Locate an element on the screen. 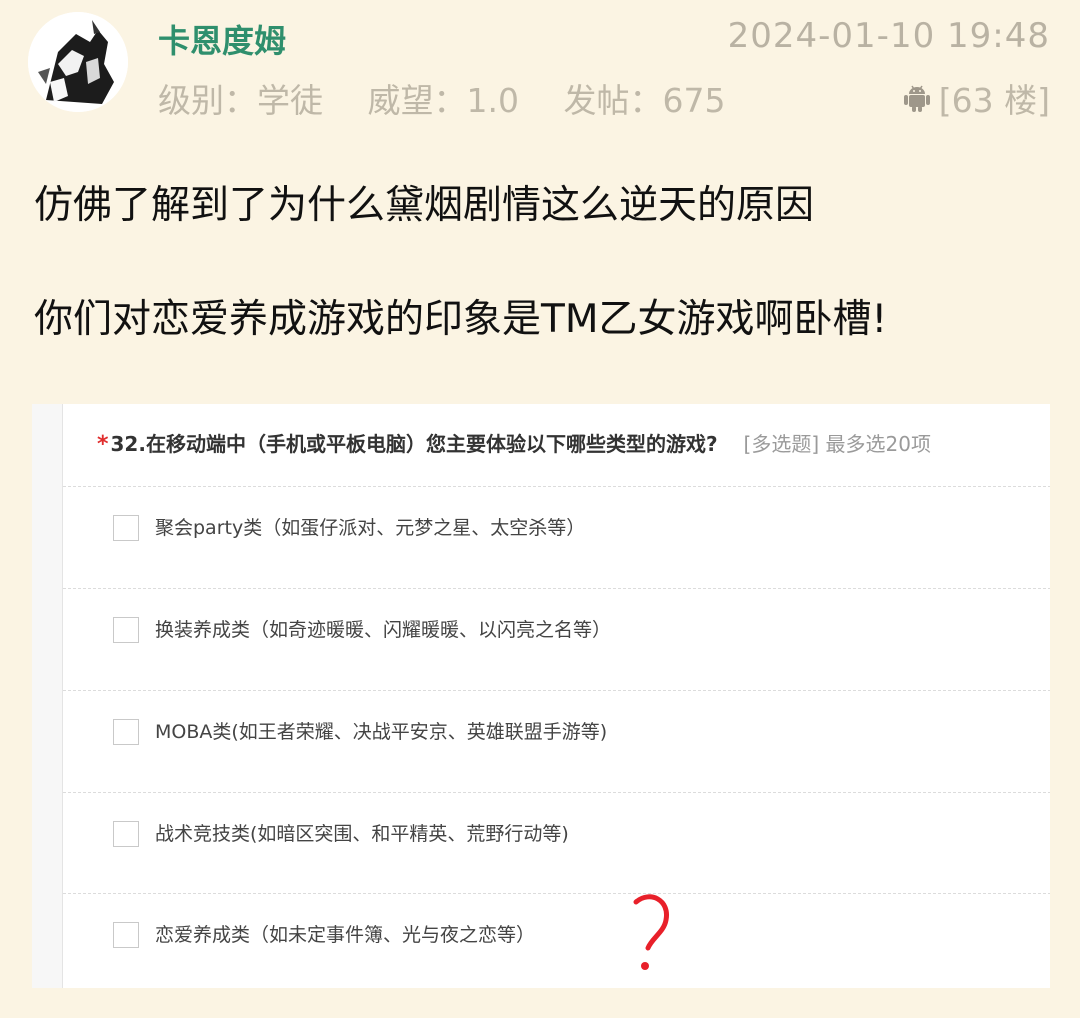  option-label: MOBA类(如王者荣耀、决战平安京、英雄联盟手游等) is located at coordinates (381, 732).